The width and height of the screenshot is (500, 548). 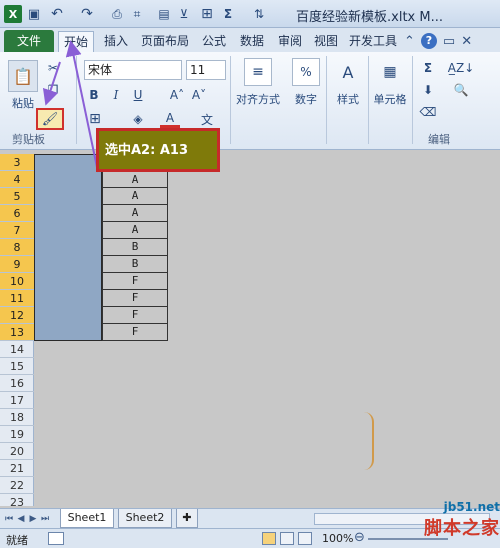 What do you see at coordinates (145, 518) in the screenshot?
I see `sheet-tab-sheet2: Sheet2` at bounding box center [145, 518].